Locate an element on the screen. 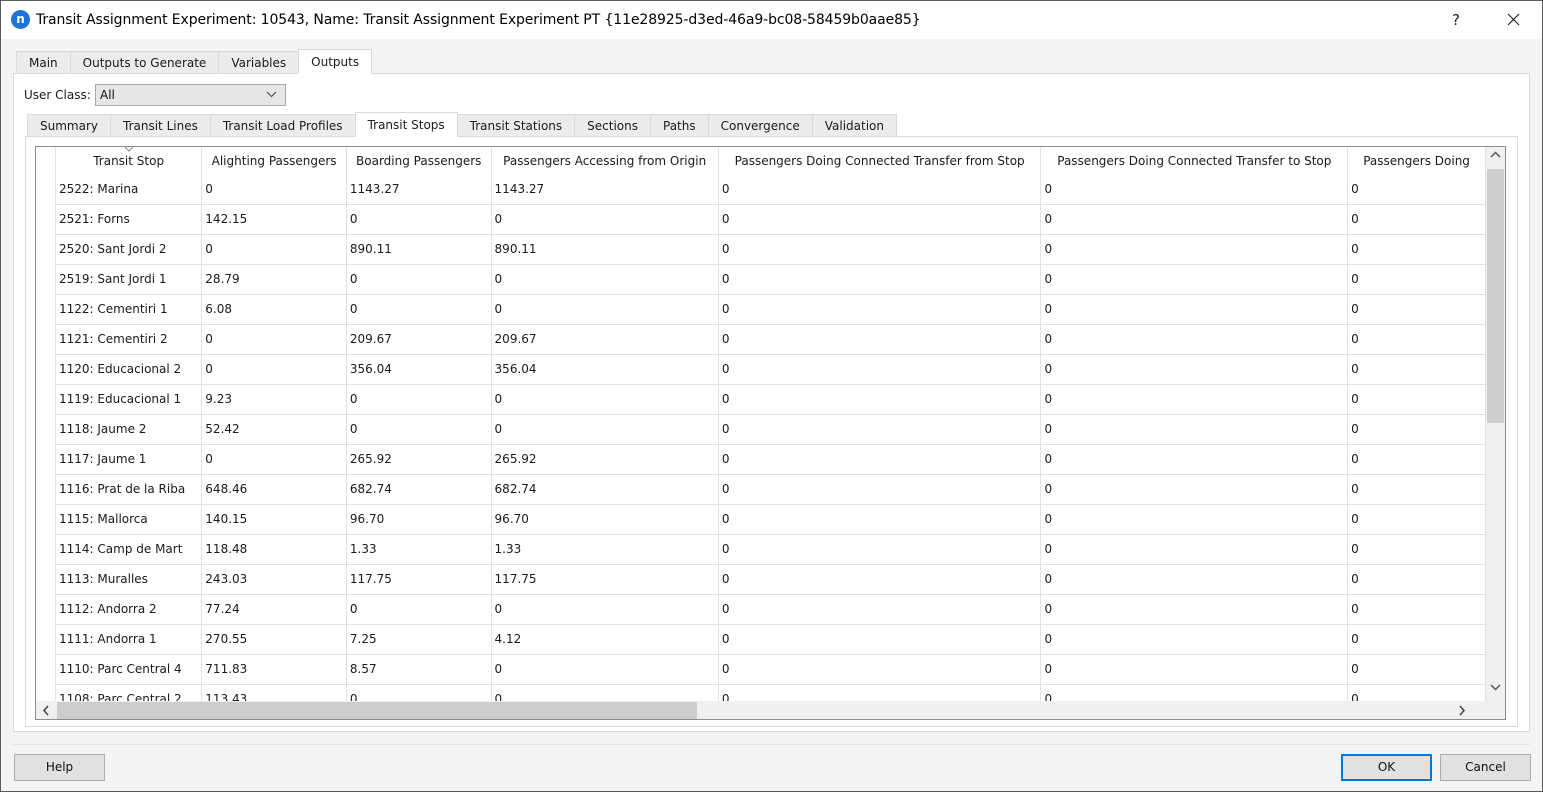 The height and width of the screenshot is (792, 1543). table-row: 1120: Educacional 2 0 356.04 356.04 0 0 0 is located at coordinates (771, 369).